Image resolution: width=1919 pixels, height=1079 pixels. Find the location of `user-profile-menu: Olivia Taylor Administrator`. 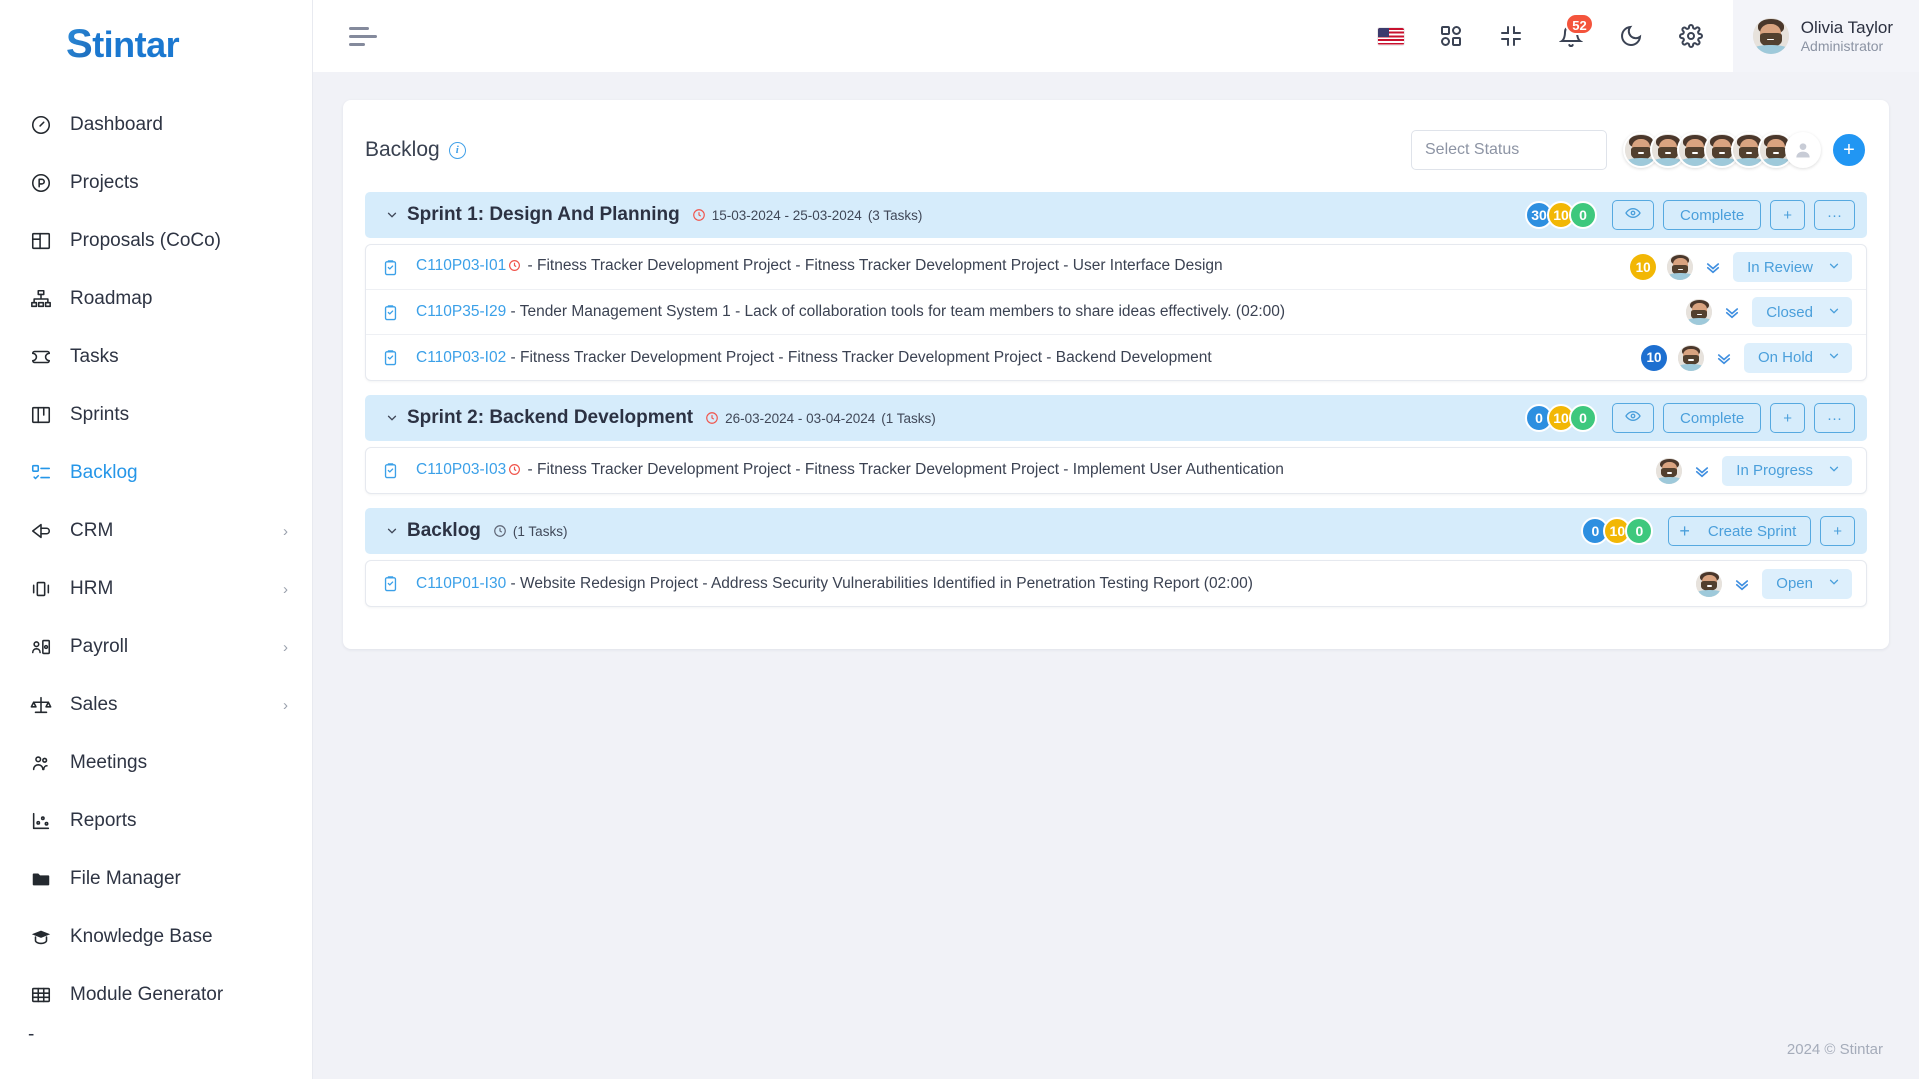

user-profile-menu: Olivia Taylor Administrator is located at coordinates (1825, 36).